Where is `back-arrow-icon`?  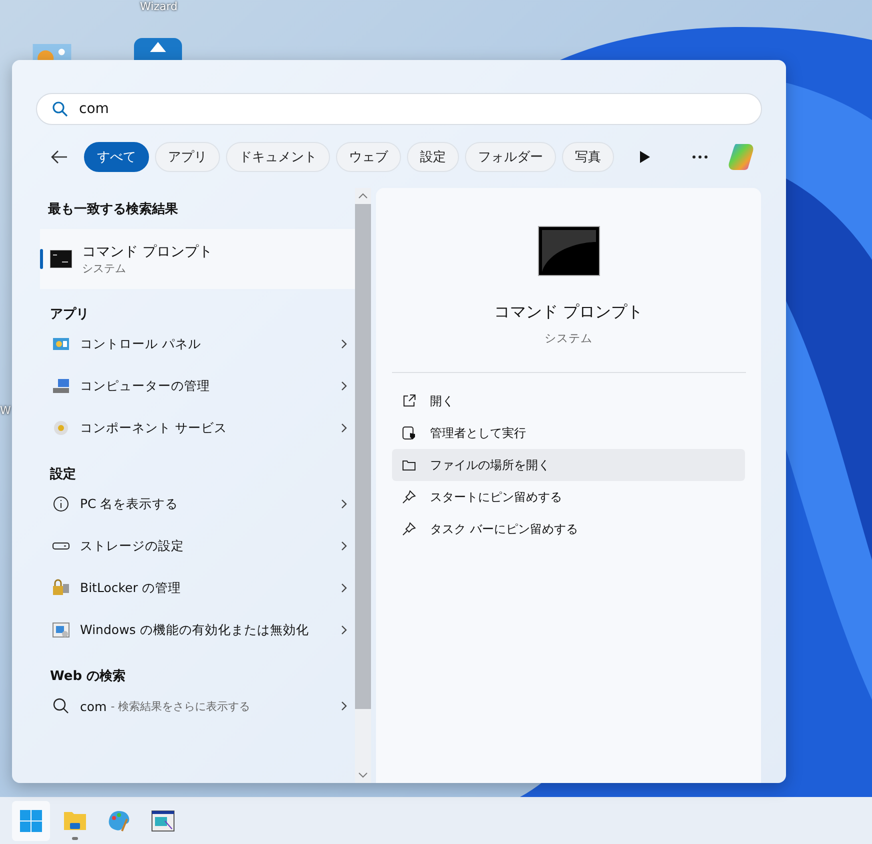
back-arrow-icon is located at coordinates (59, 157).